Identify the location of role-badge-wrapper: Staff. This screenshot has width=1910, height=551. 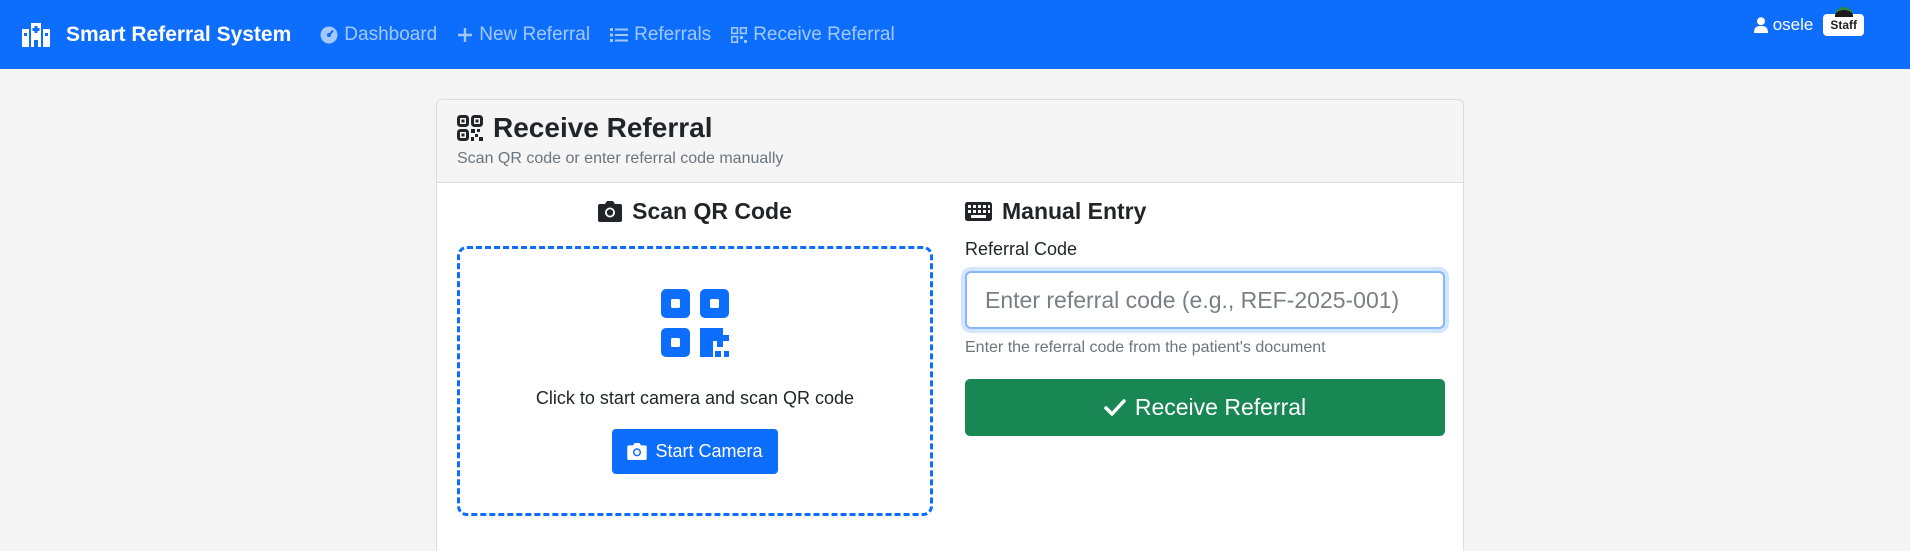
(1843, 21).